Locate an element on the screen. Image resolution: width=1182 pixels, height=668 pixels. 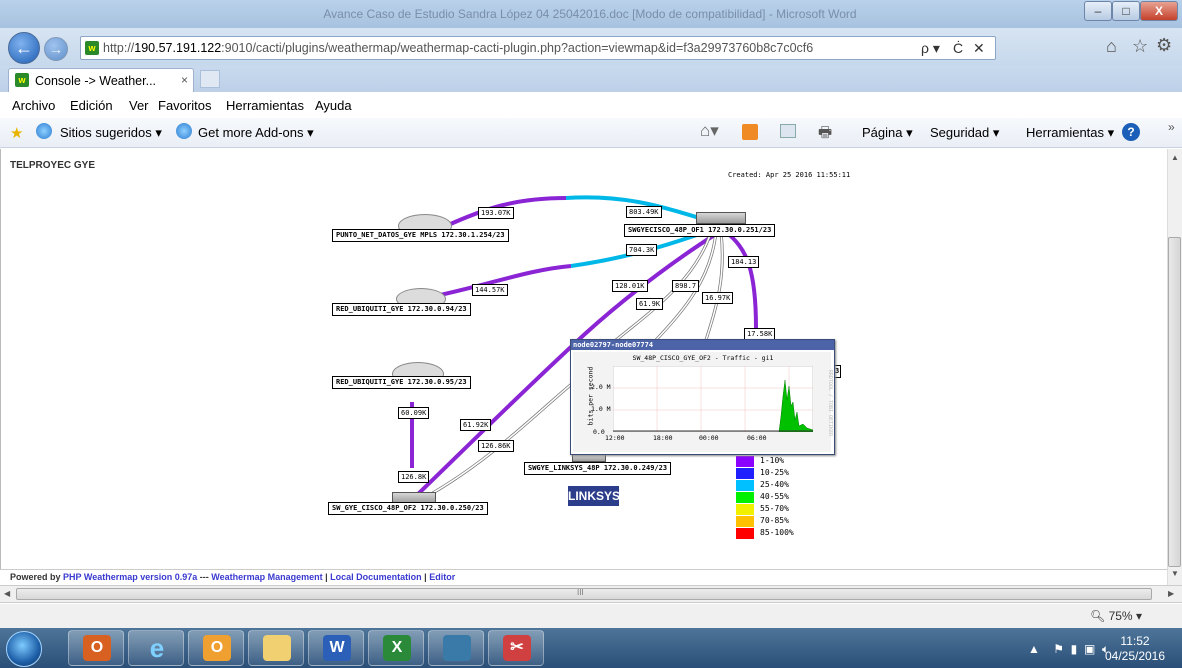
graph-xtick: 18:00 is located at coordinates (663, 438).